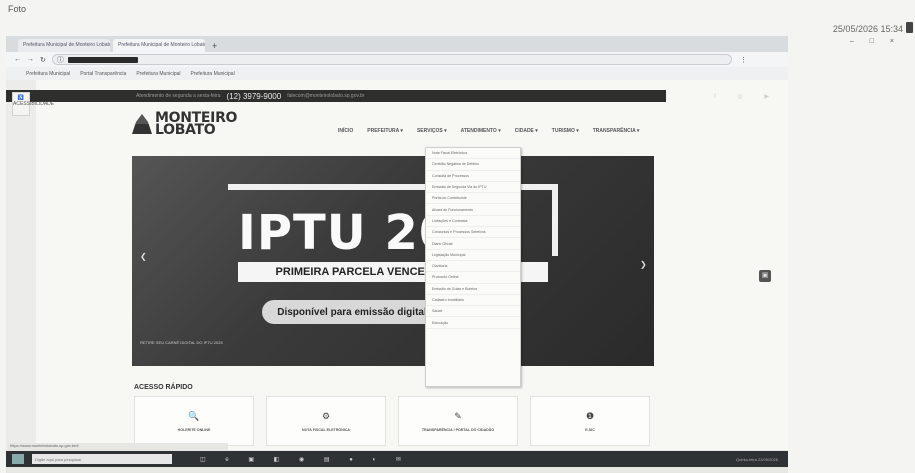 The height and width of the screenshot is (473, 915). I want to click on nav-item-atendimento: ATENDIMENTO ▾, so click(481, 131).